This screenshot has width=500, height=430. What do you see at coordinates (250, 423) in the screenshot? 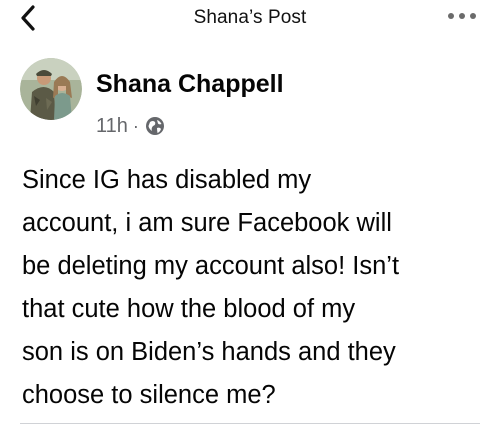
I see `divider` at bounding box center [250, 423].